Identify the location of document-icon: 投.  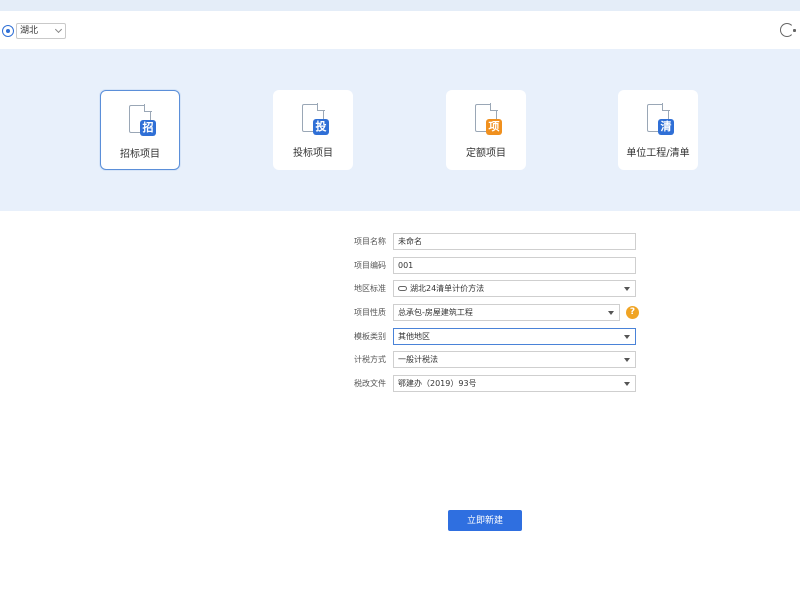
(315, 119).